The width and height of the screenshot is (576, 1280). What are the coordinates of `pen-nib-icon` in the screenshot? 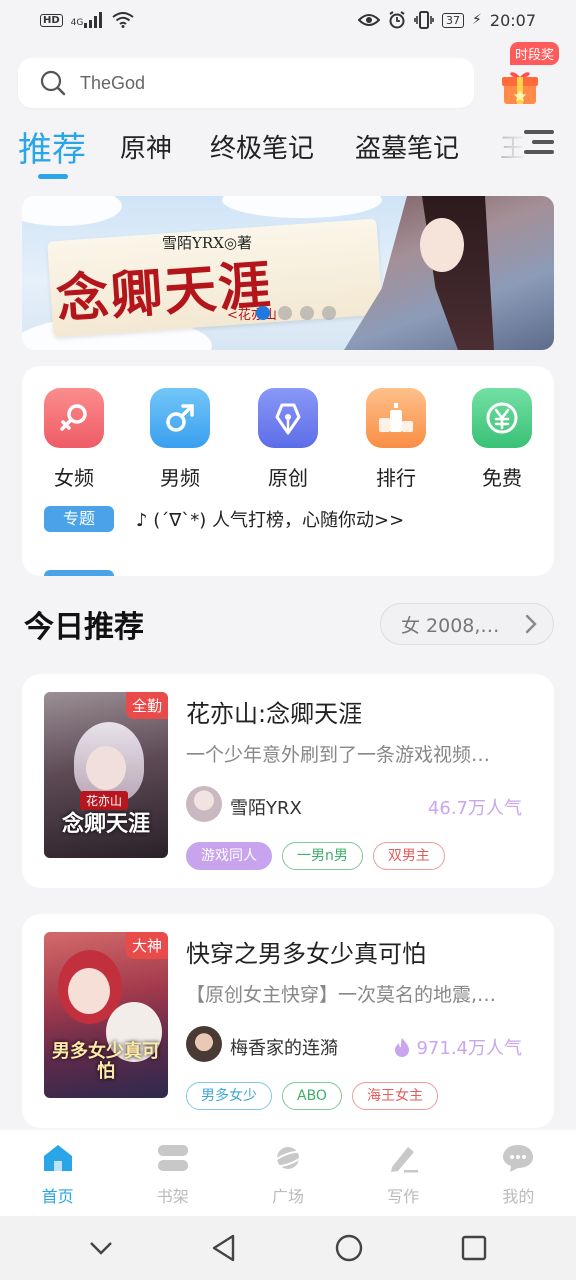 It's located at (288, 418).